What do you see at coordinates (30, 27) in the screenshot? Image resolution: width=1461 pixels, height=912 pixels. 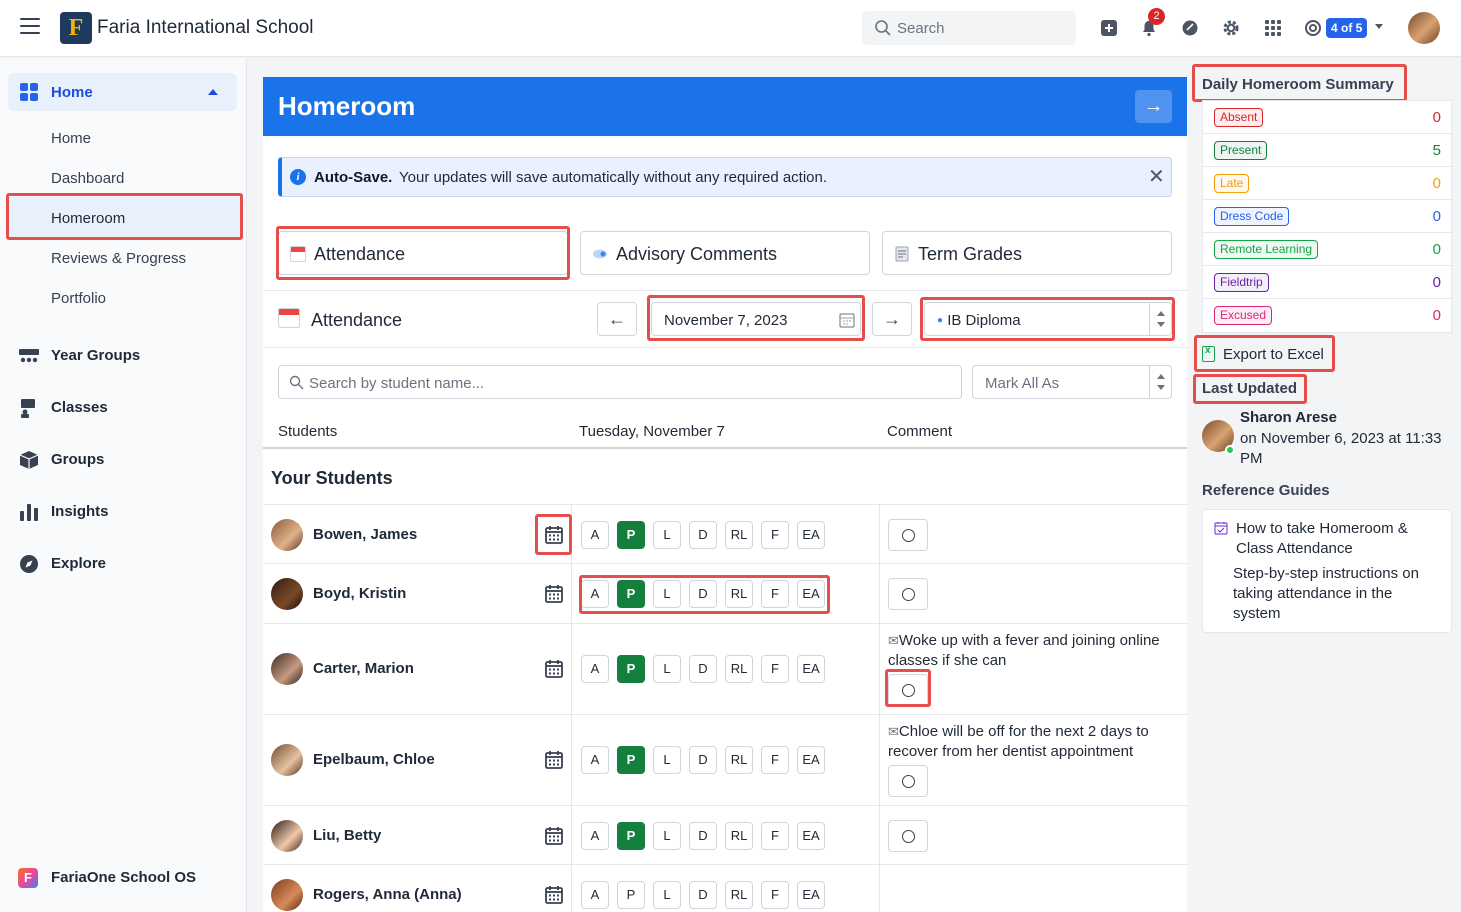 I see `menu-icon` at bounding box center [30, 27].